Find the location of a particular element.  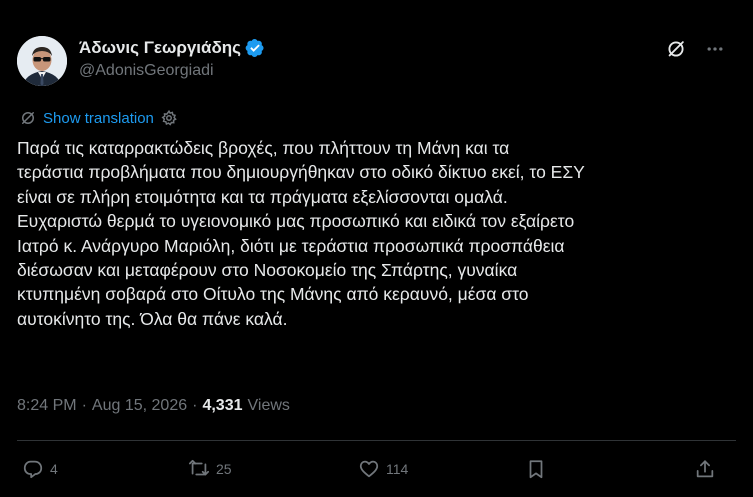

views-count: 4,331 is located at coordinates (222, 405).